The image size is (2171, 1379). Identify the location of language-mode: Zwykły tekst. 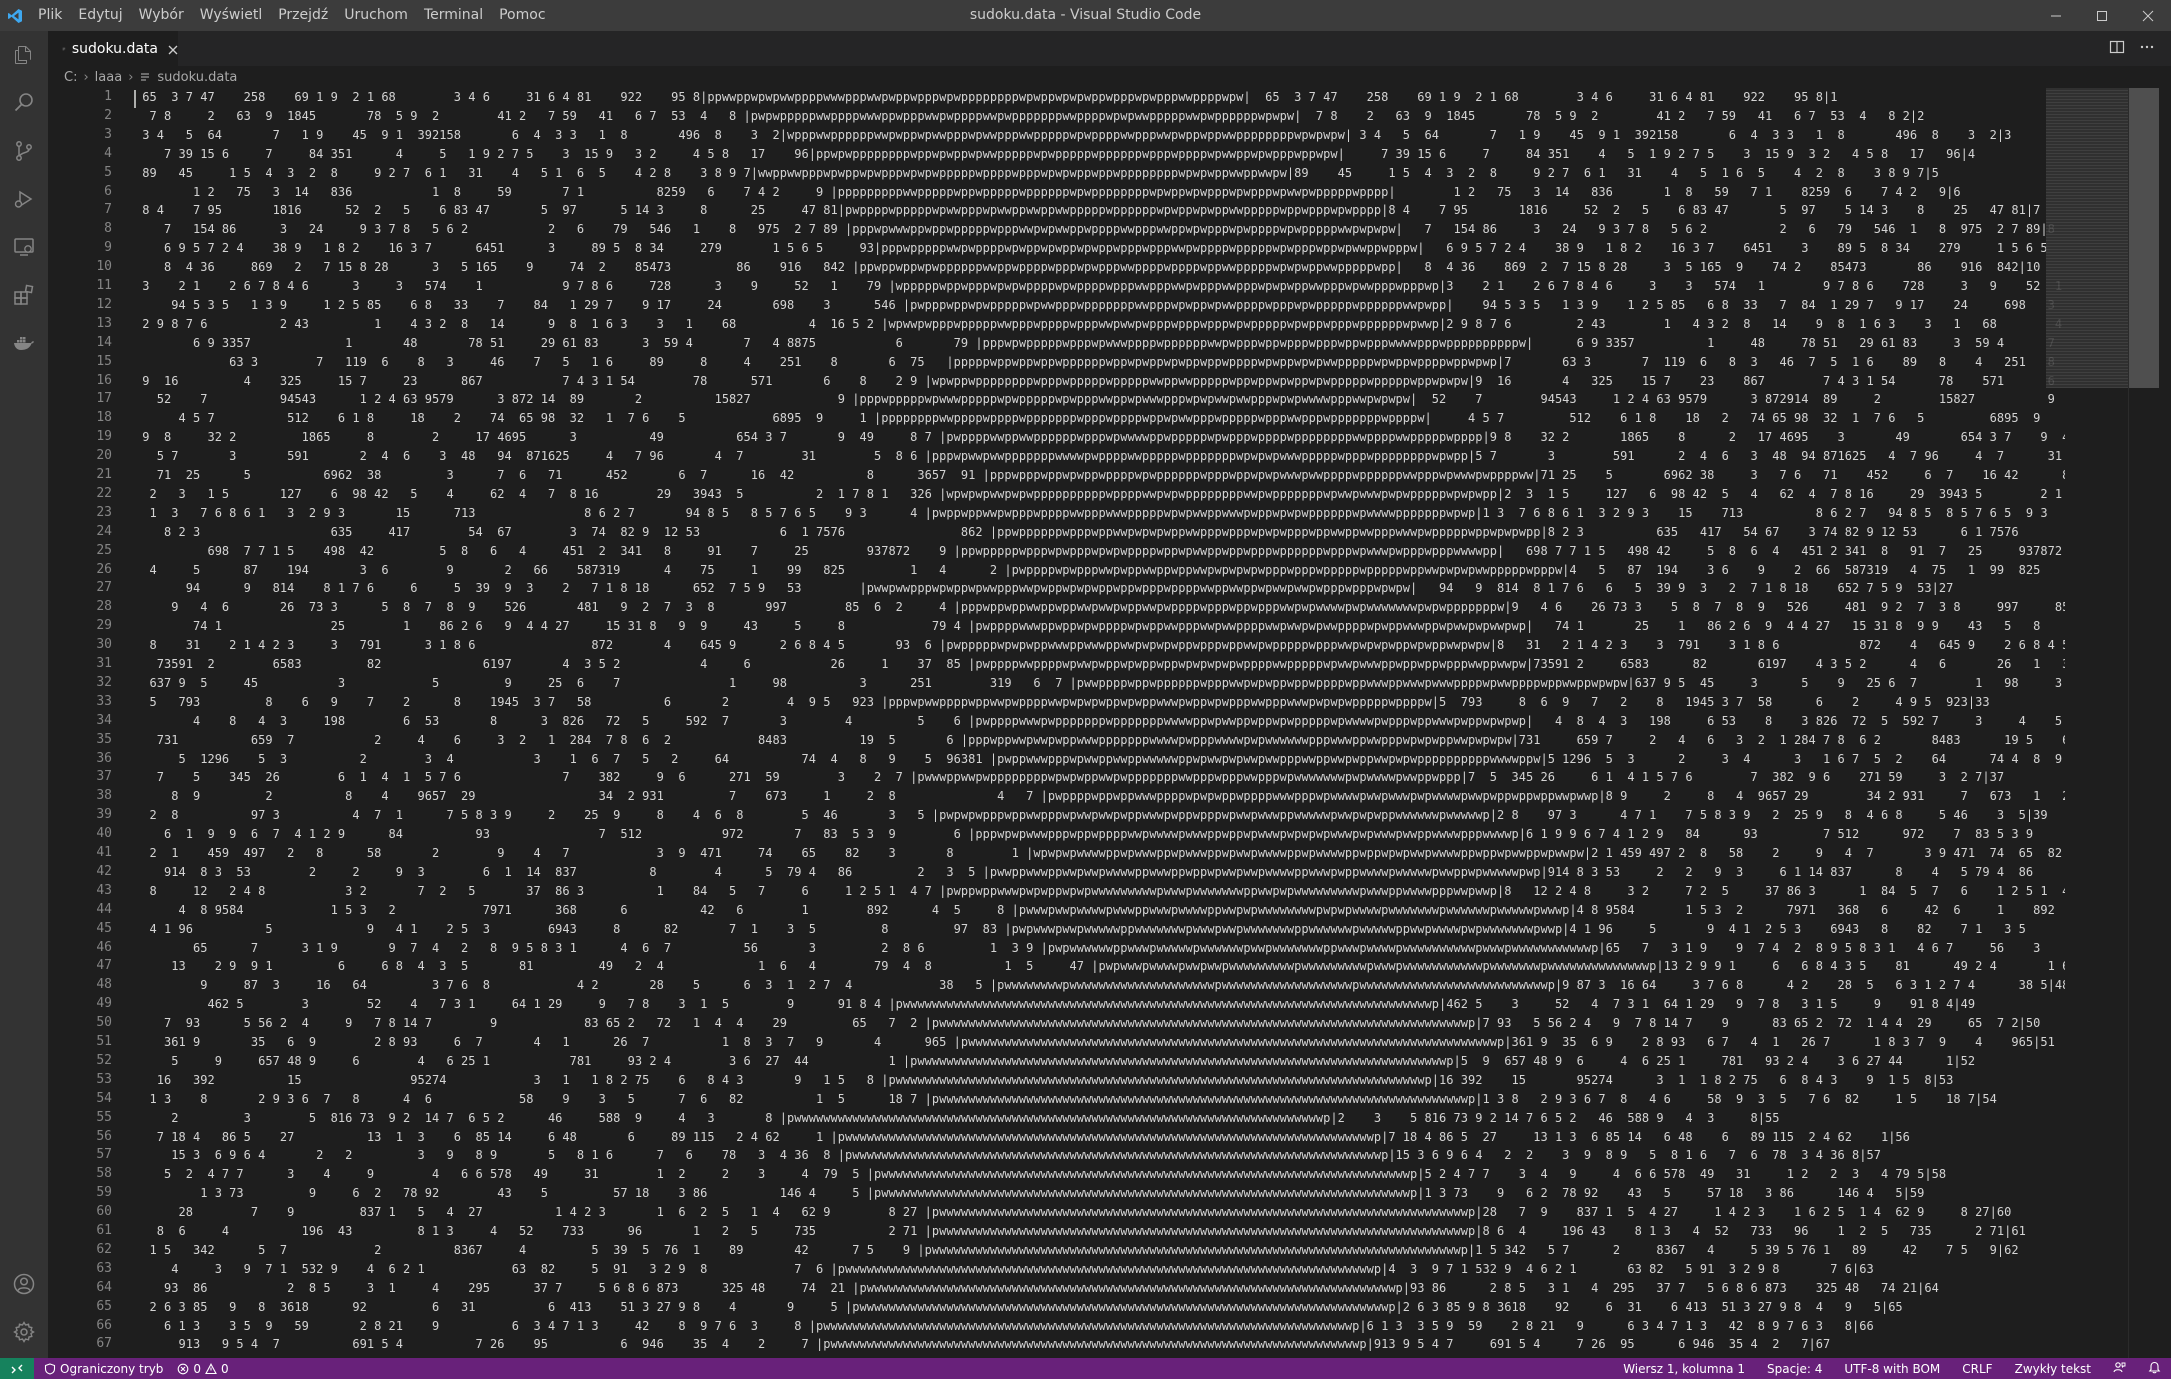
(2053, 1369).